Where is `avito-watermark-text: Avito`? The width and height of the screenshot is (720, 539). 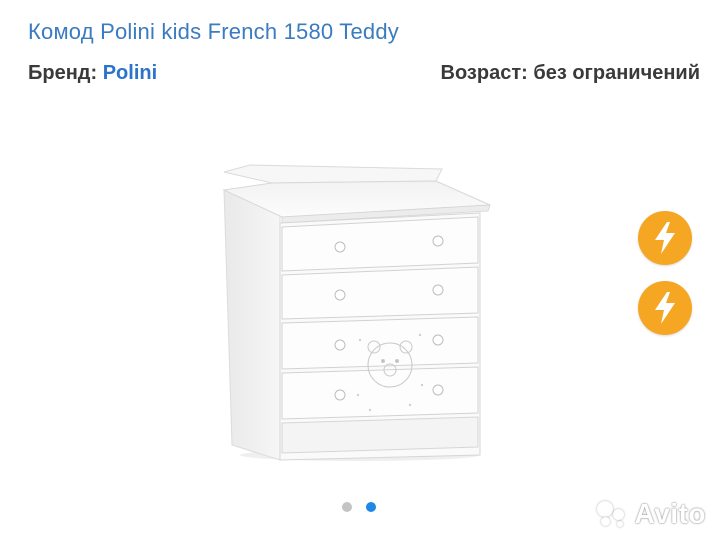
avito-watermark-text: Avito is located at coordinates (670, 513).